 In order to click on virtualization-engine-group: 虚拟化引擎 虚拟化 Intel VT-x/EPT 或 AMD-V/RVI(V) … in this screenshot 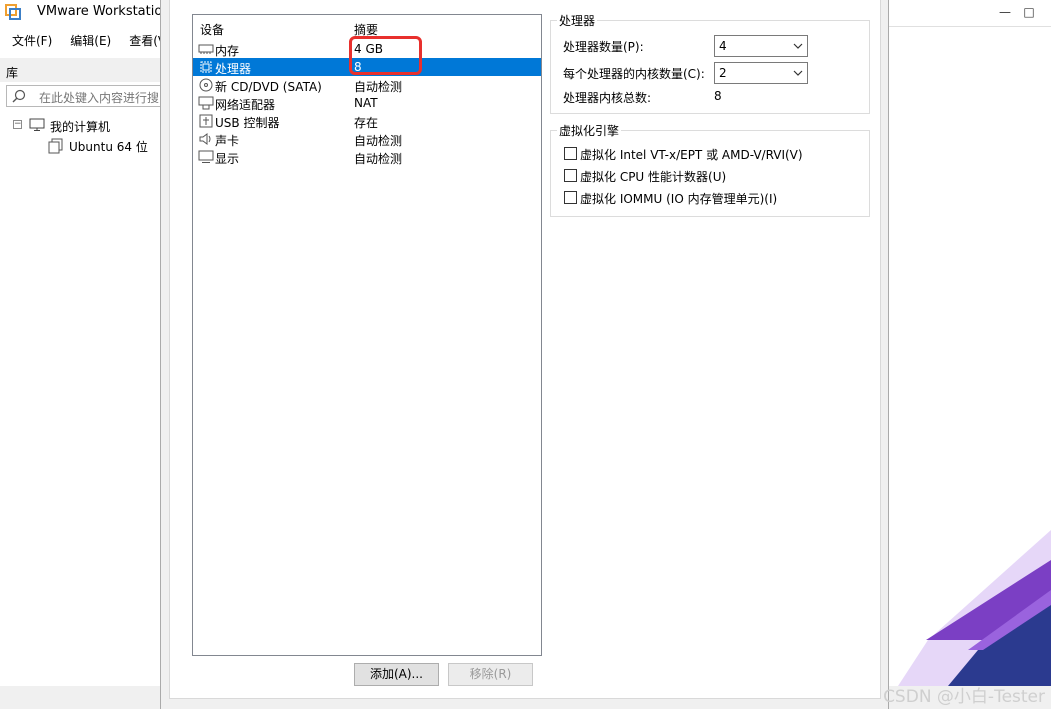, I will do `click(710, 169)`.